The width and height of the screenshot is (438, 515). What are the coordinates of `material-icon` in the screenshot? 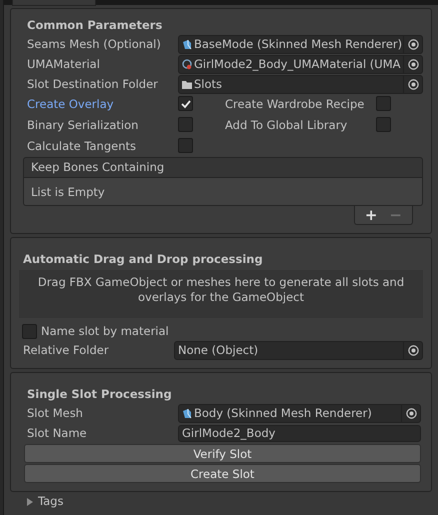 It's located at (187, 64).